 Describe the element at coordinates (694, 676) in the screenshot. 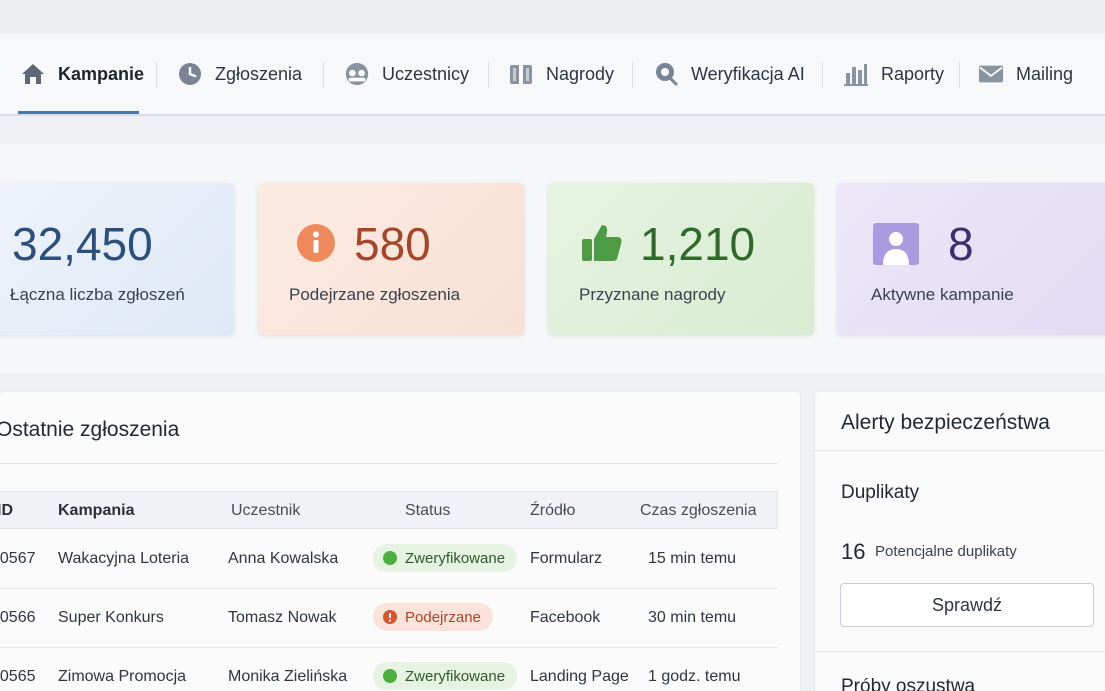

I see `cell-time: 1 godz. temu` at that location.